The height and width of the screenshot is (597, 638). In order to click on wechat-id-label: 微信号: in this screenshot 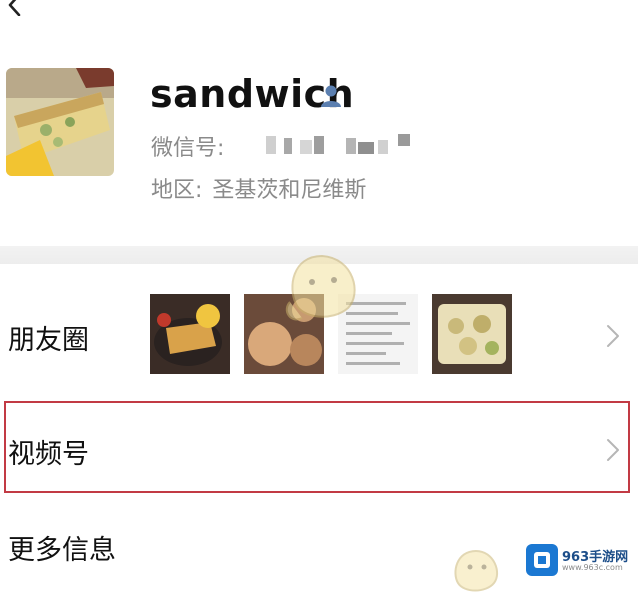, I will do `click(188, 148)`.